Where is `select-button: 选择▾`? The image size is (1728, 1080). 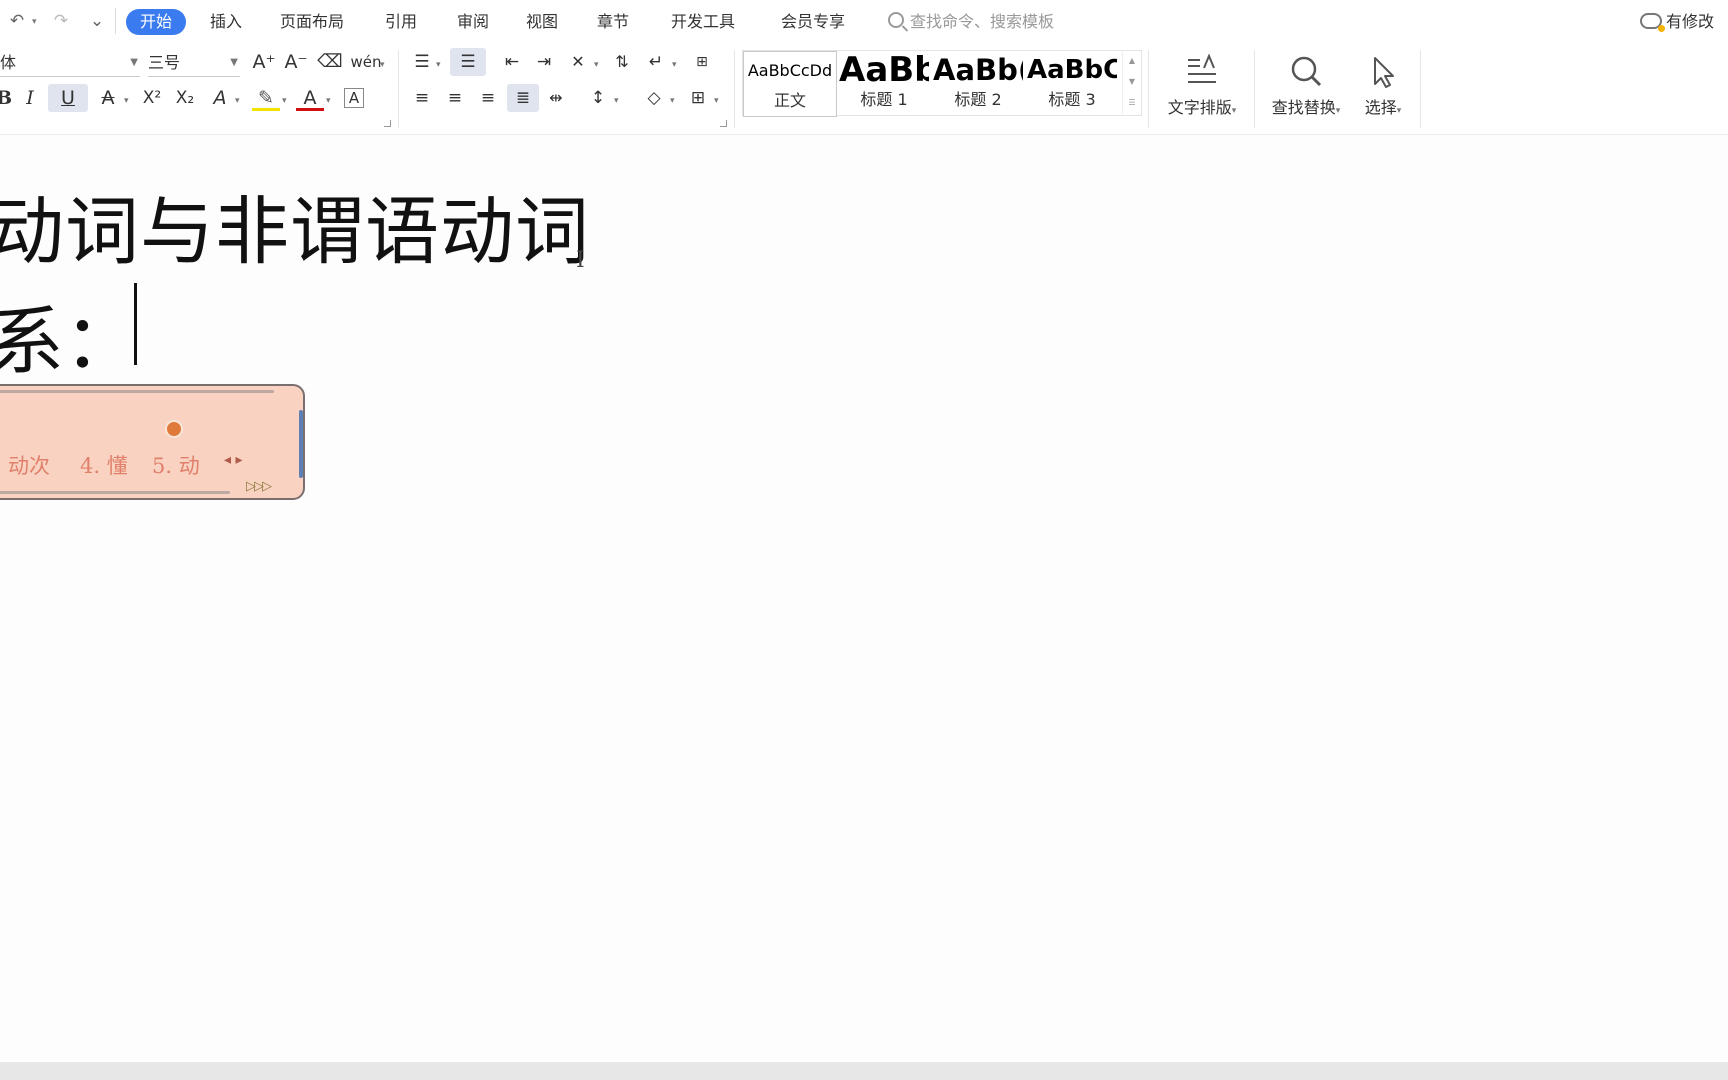
select-button: 选择▾ is located at coordinates (1383, 83).